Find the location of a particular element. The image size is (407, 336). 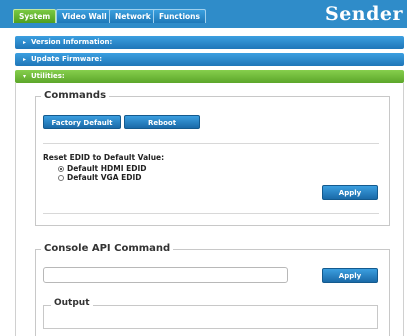

apply-console-button: Apply is located at coordinates (350, 275).